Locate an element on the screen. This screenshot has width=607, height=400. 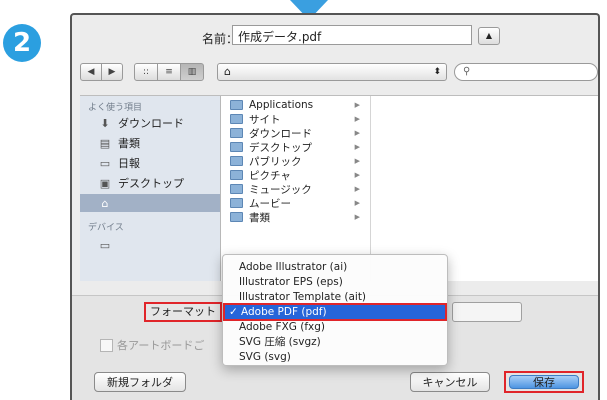
forward-icon: ▶ is located at coordinates (112, 72).